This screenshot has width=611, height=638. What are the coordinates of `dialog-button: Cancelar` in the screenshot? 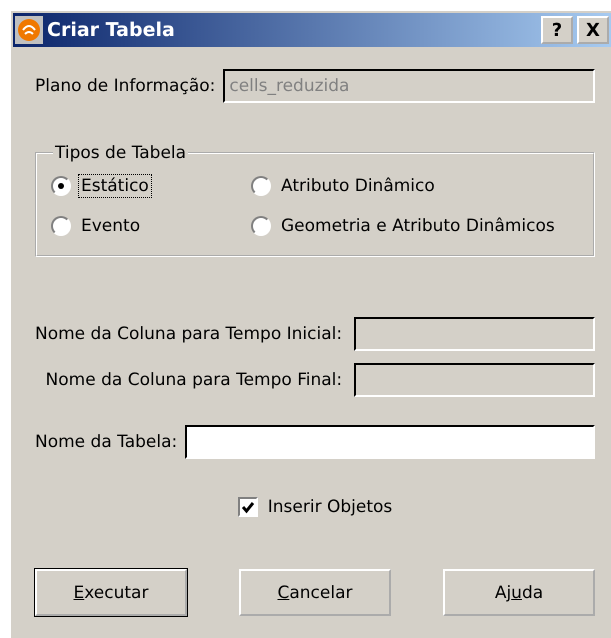 It's located at (315, 592).